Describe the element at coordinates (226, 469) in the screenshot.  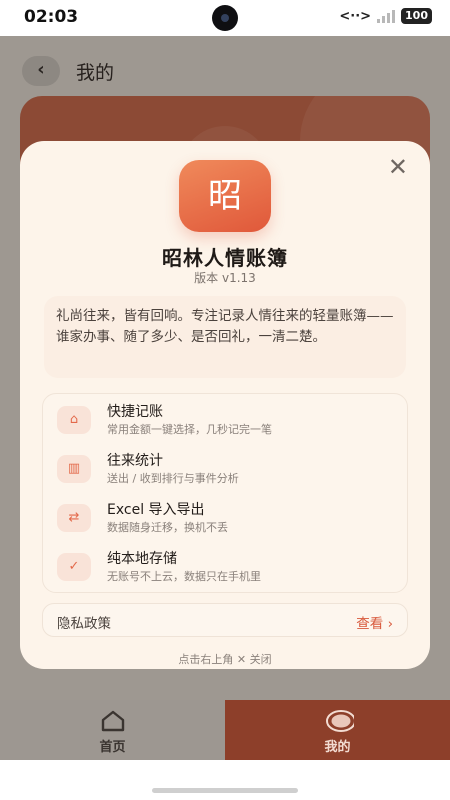
I see `feature-item: ▥ 往来统计 送出 / 收到排行与事件分析` at that location.